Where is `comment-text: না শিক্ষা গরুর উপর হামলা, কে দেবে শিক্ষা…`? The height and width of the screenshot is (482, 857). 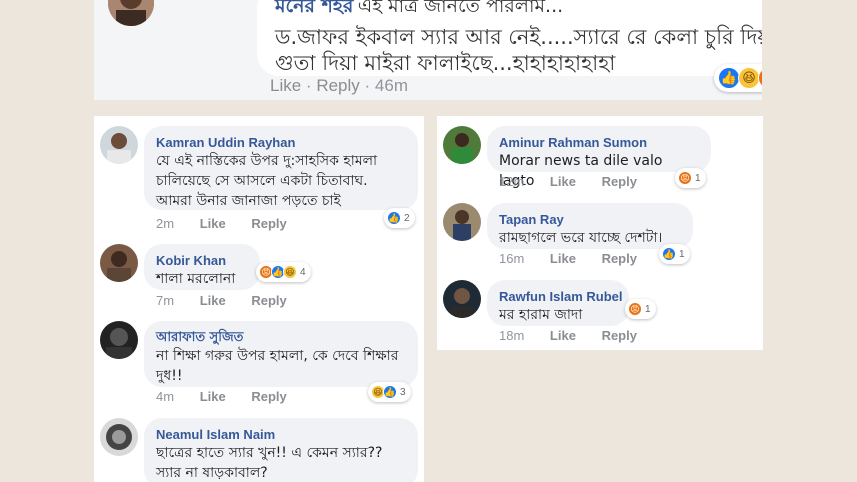
comment-text: না শিক্ষা গরুর উপর হামলা, কে দেবে শিক্ষা… is located at coordinates (277, 366).